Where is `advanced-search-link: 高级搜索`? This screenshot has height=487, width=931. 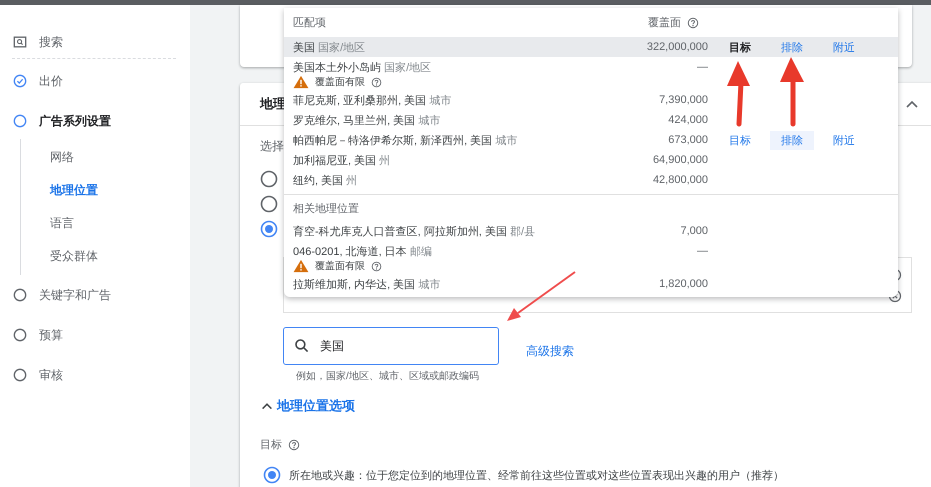 advanced-search-link: 高级搜索 is located at coordinates (550, 351).